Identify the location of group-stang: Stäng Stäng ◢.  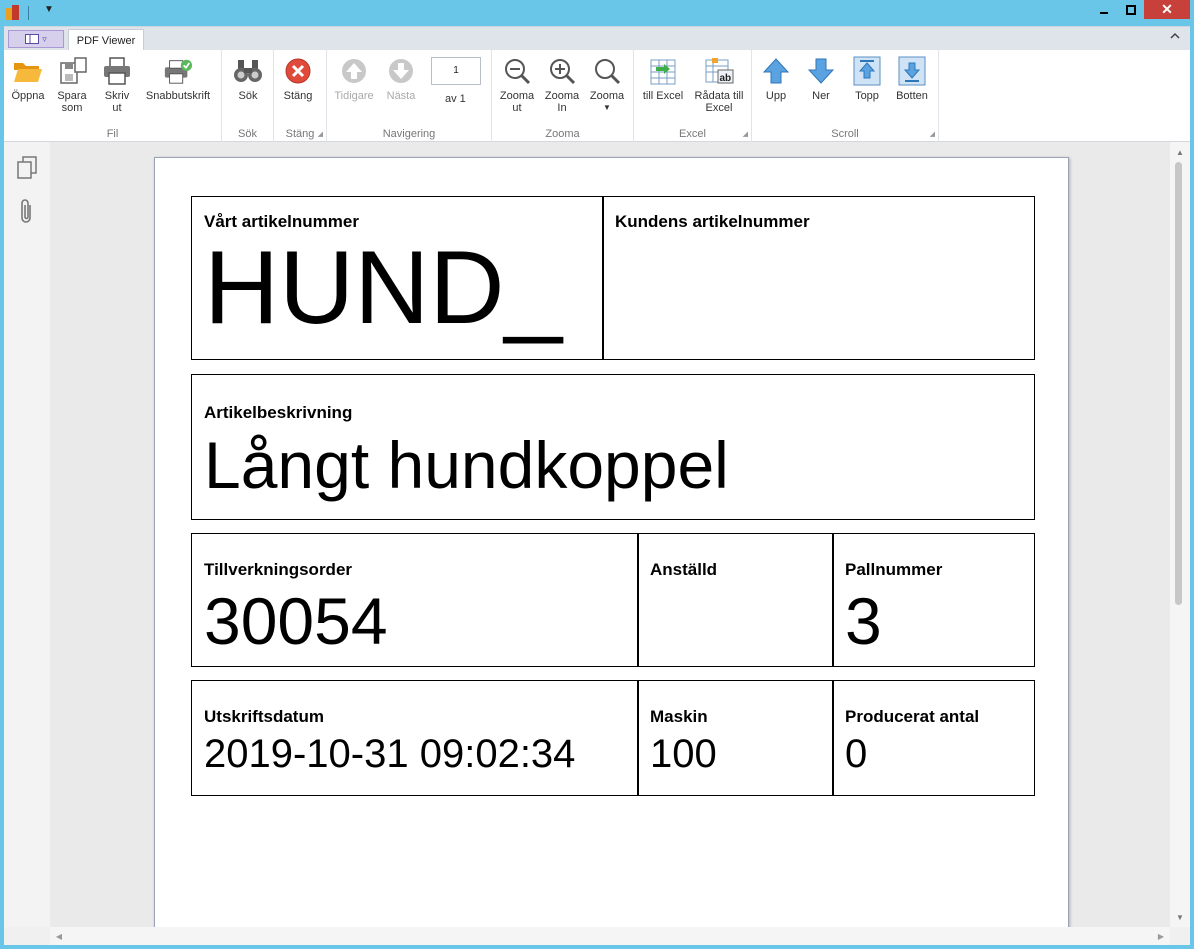
(300, 96).